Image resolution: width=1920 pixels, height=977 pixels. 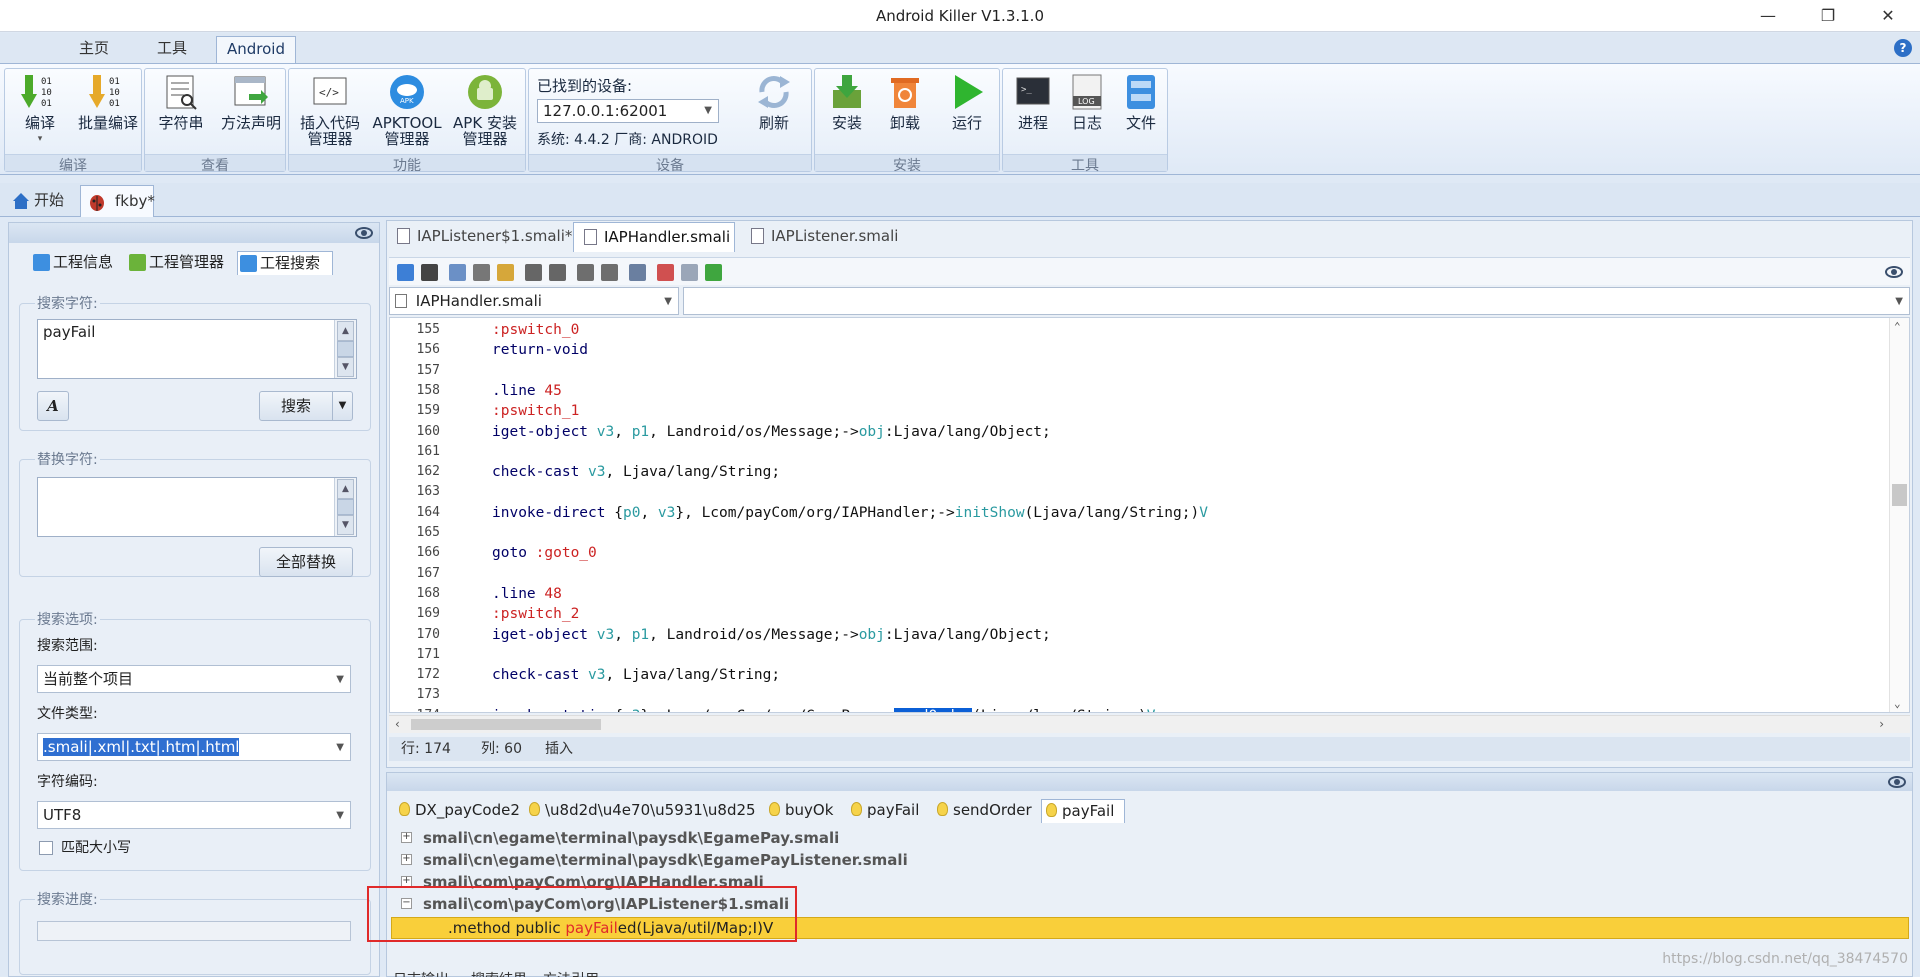 I want to click on compile-button: 01 10 01 编译 ▾, so click(x=40, y=109).